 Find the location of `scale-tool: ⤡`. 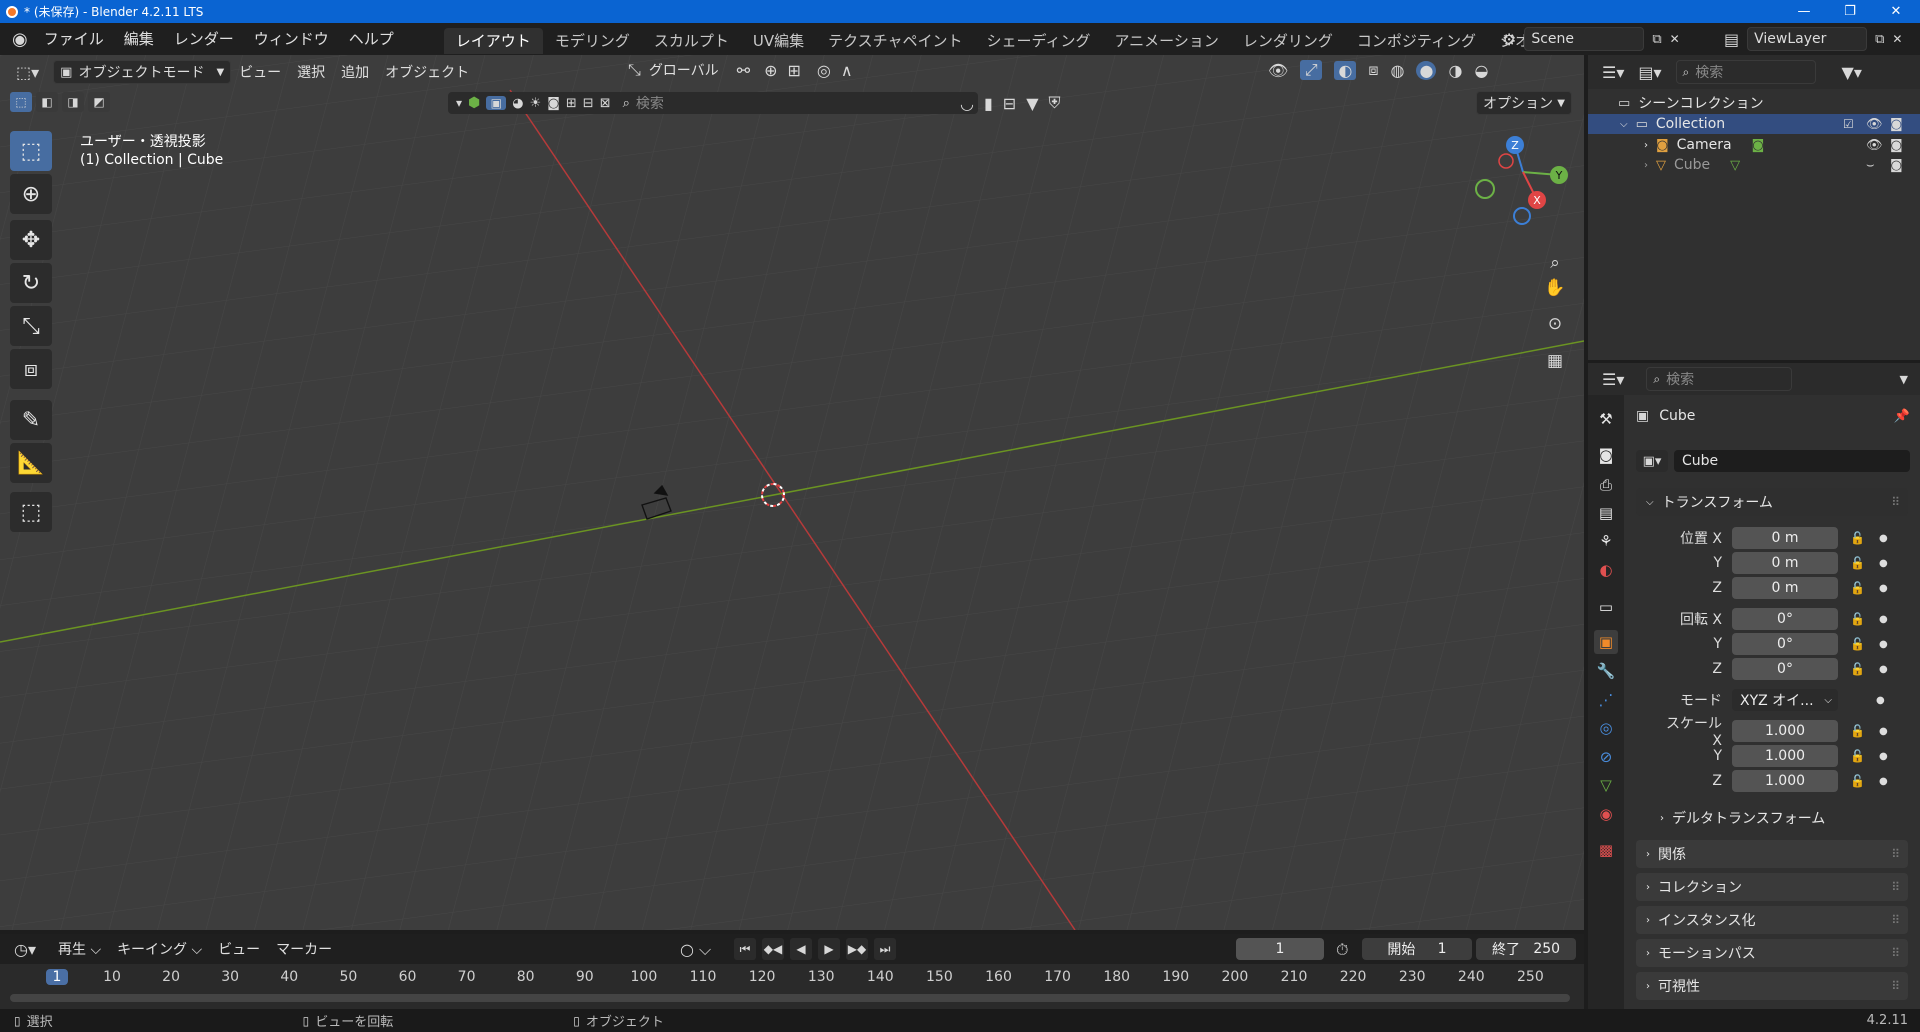

scale-tool: ⤡ is located at coordinates (31, 326).